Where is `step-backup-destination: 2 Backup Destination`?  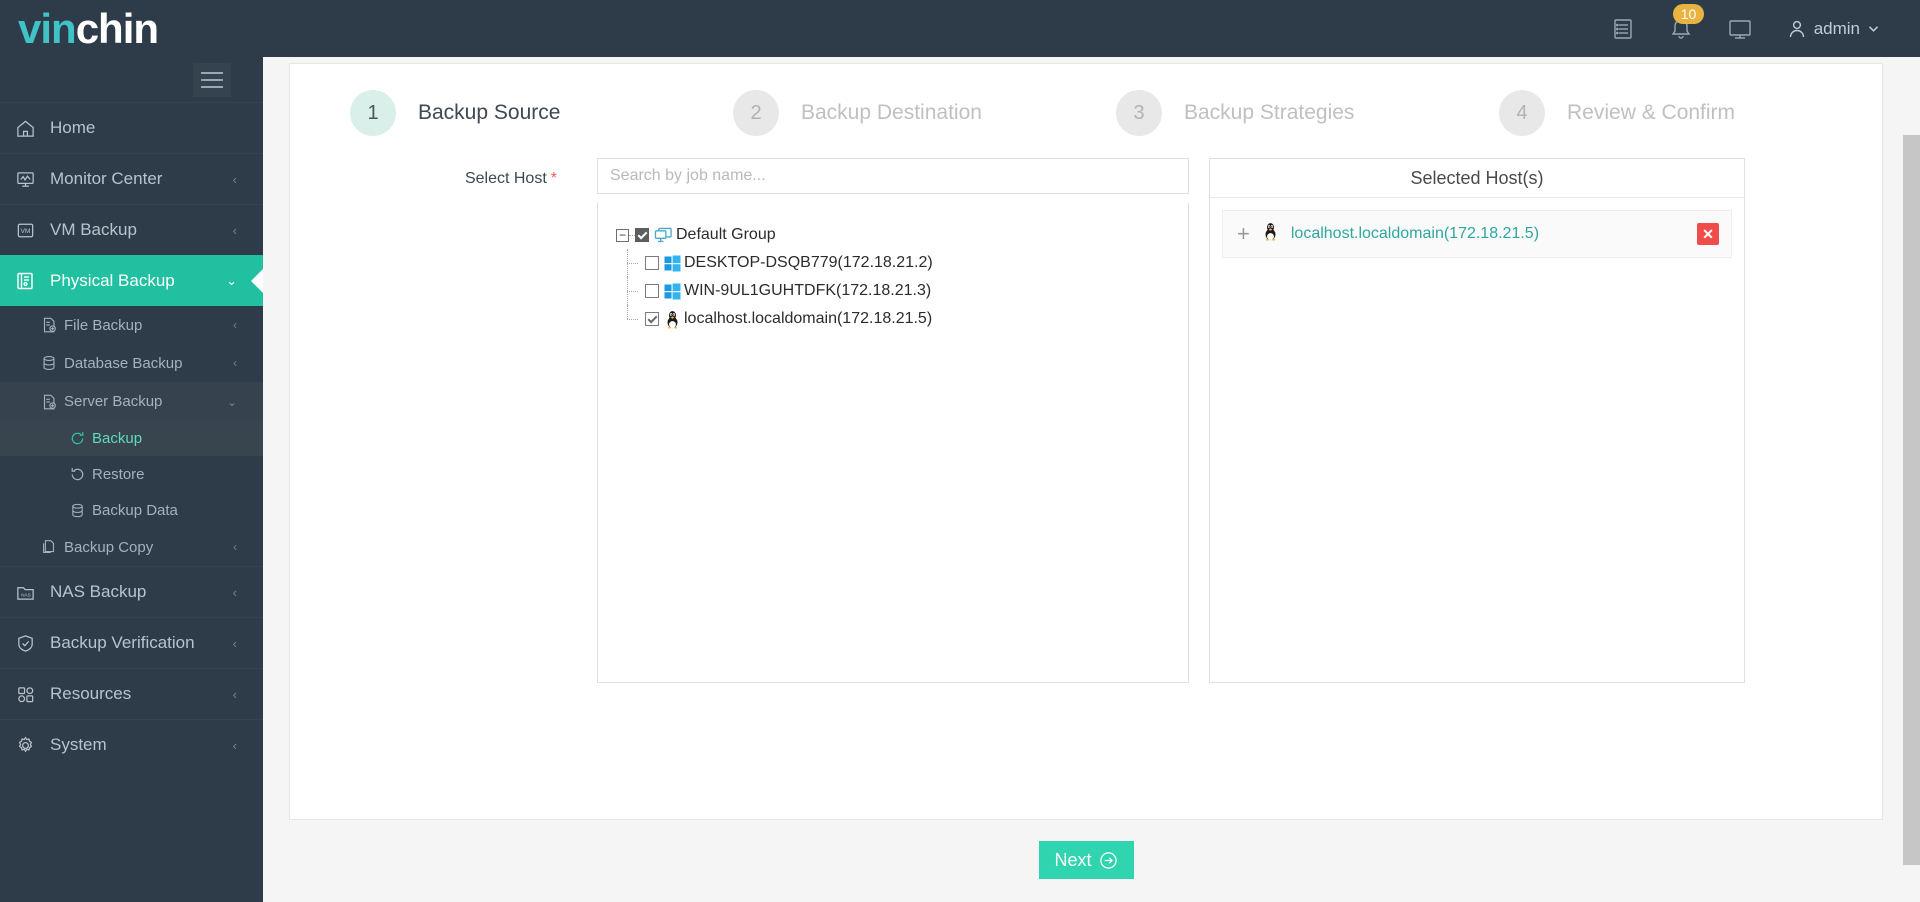
step-backup-destination: 2 Backup Destination is located at coordinates (924, 113).